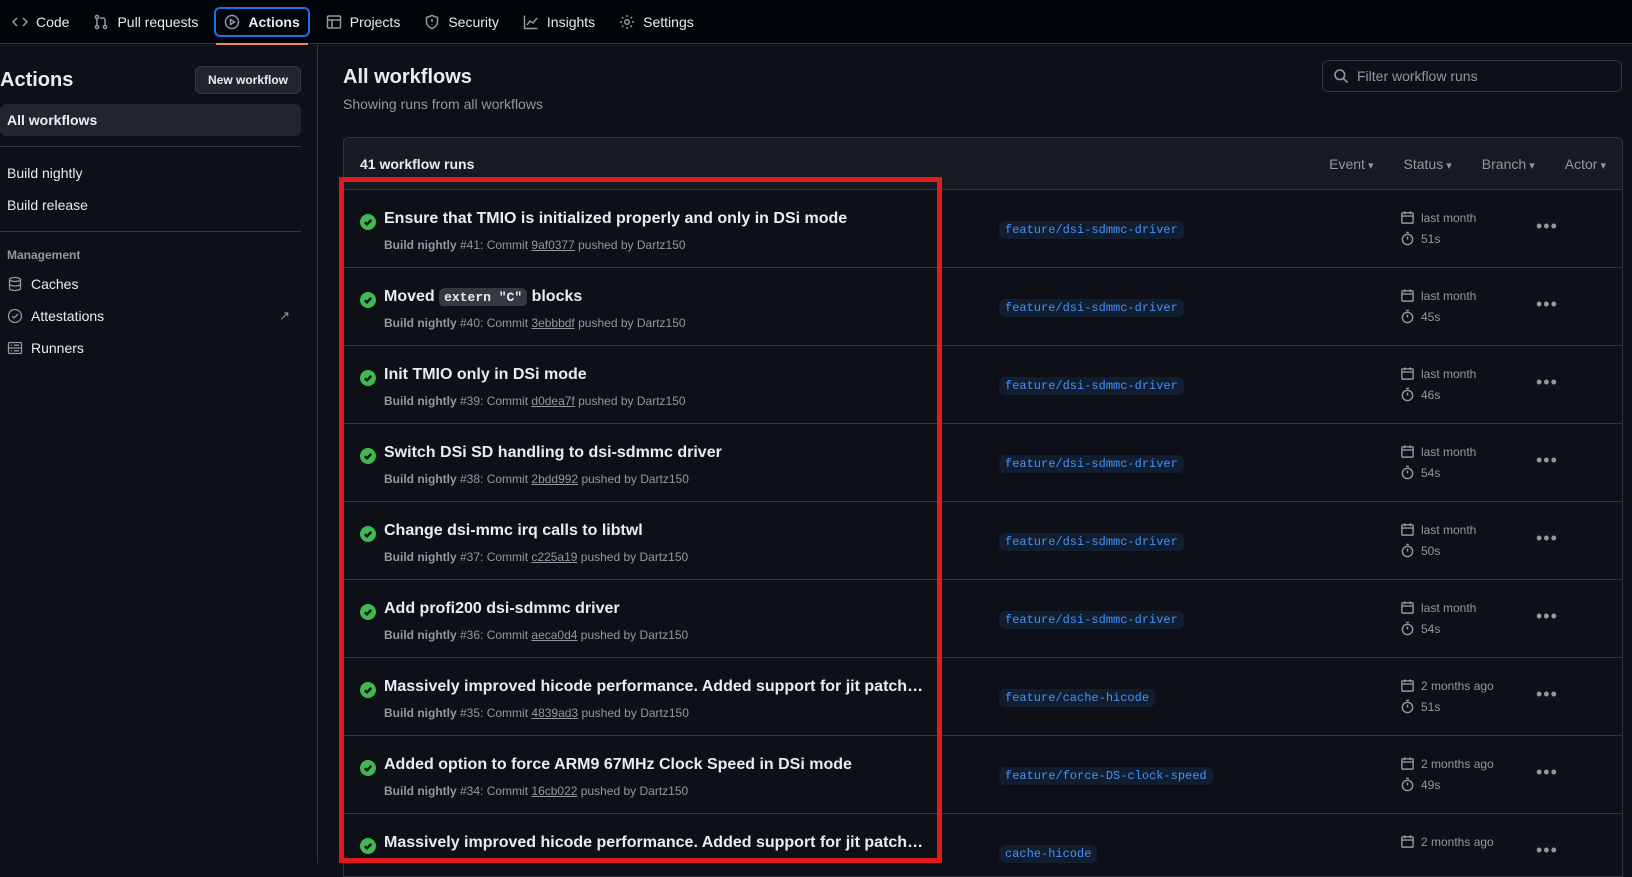 The width and height of the screenshot is (1632, 877). Describe the element at coordinates (470, 401) in the screenshot. I see `run-number: #39` at that location.